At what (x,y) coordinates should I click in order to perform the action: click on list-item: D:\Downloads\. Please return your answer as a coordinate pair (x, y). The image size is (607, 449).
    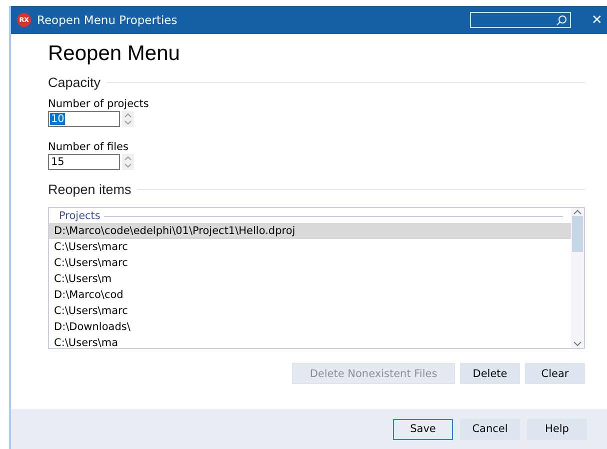
    Looking at the image, I should click on (310, 327).